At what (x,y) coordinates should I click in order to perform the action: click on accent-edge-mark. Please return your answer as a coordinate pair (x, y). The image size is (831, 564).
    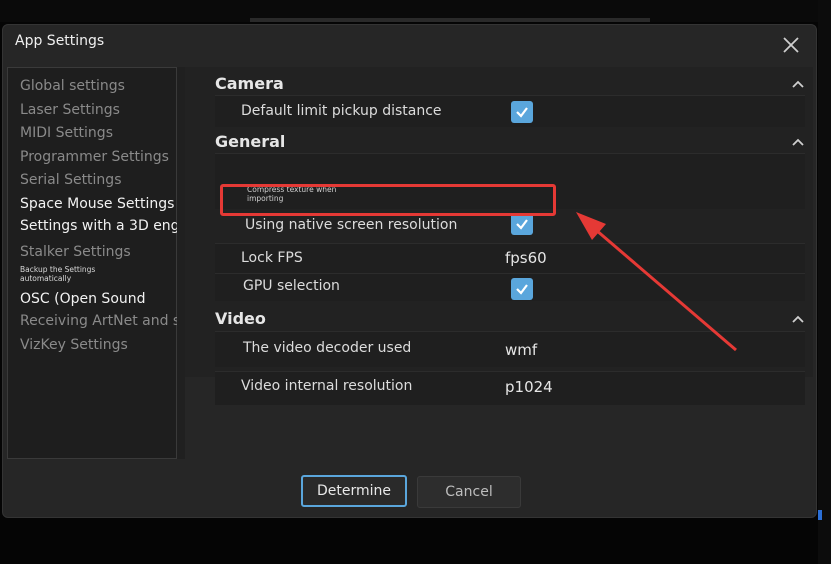
    Looking at the image, I should click on (820, 515).